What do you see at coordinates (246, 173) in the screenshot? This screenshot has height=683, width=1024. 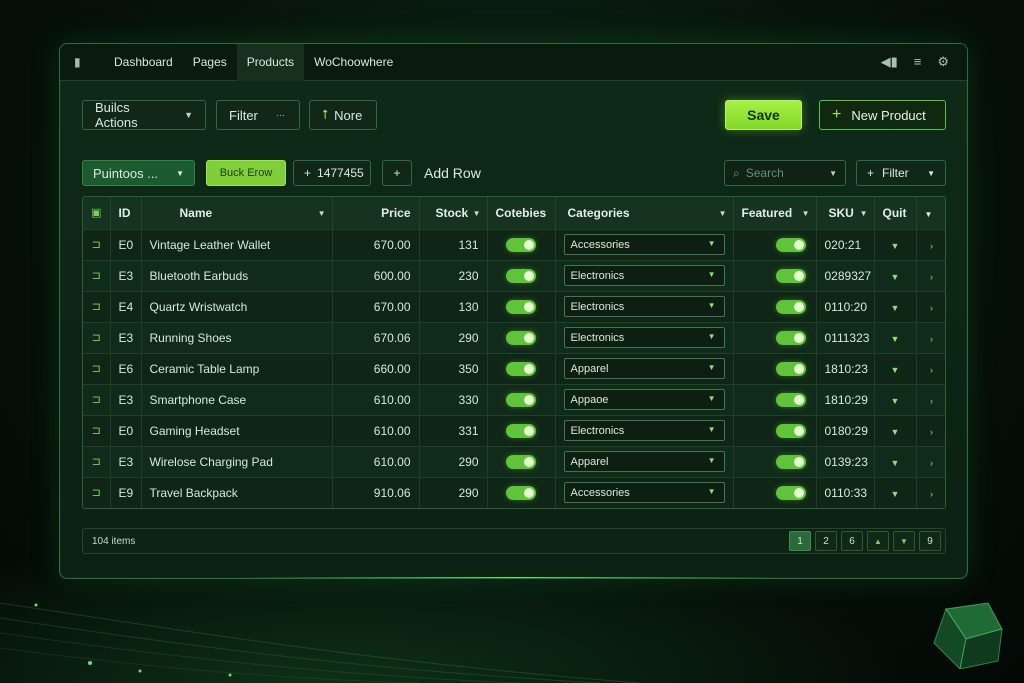 I see `bulk-row-button: Buck Erow` at bounding box center [246, 173].